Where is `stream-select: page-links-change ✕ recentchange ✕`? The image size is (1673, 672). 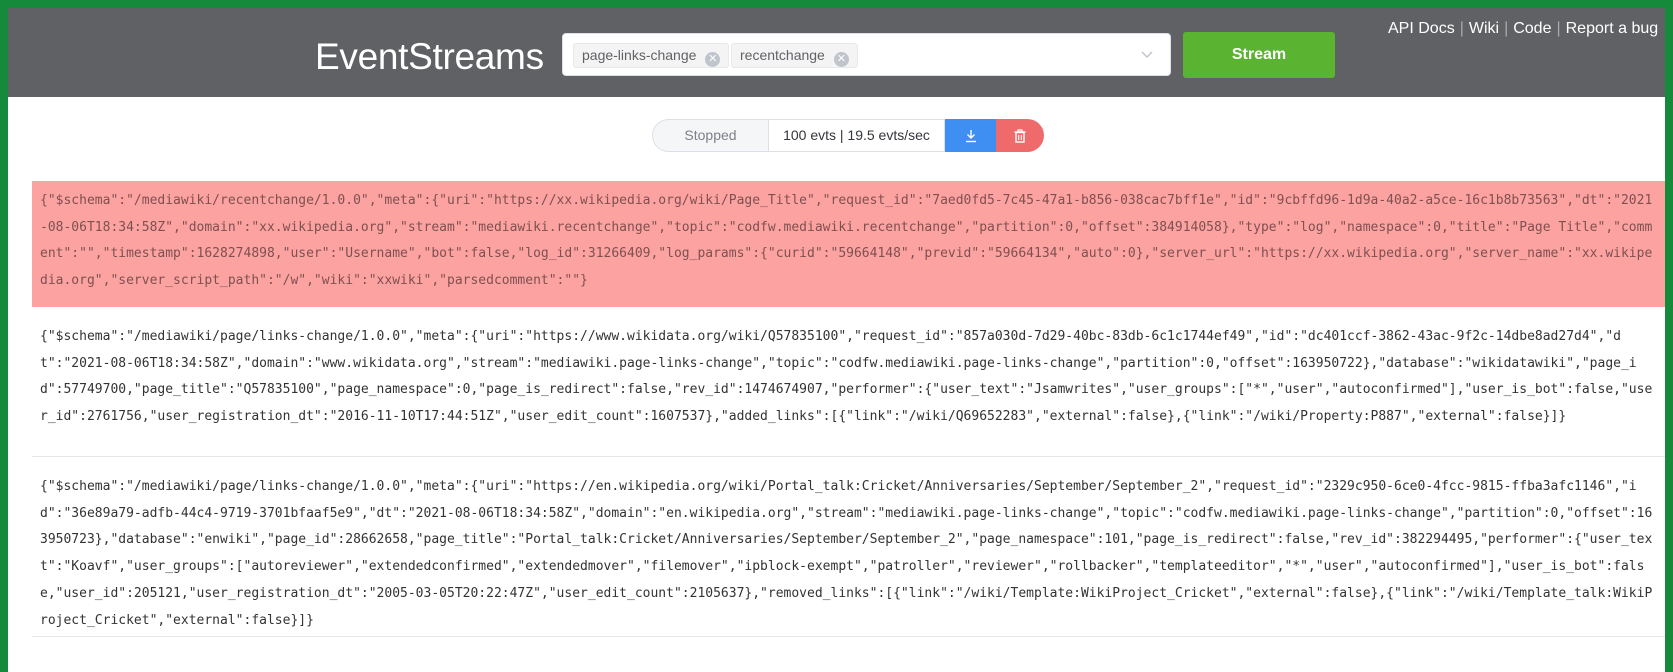 stream-select: page-links-change ✕ recentchange ✕ is located at coordinates (866, 54).